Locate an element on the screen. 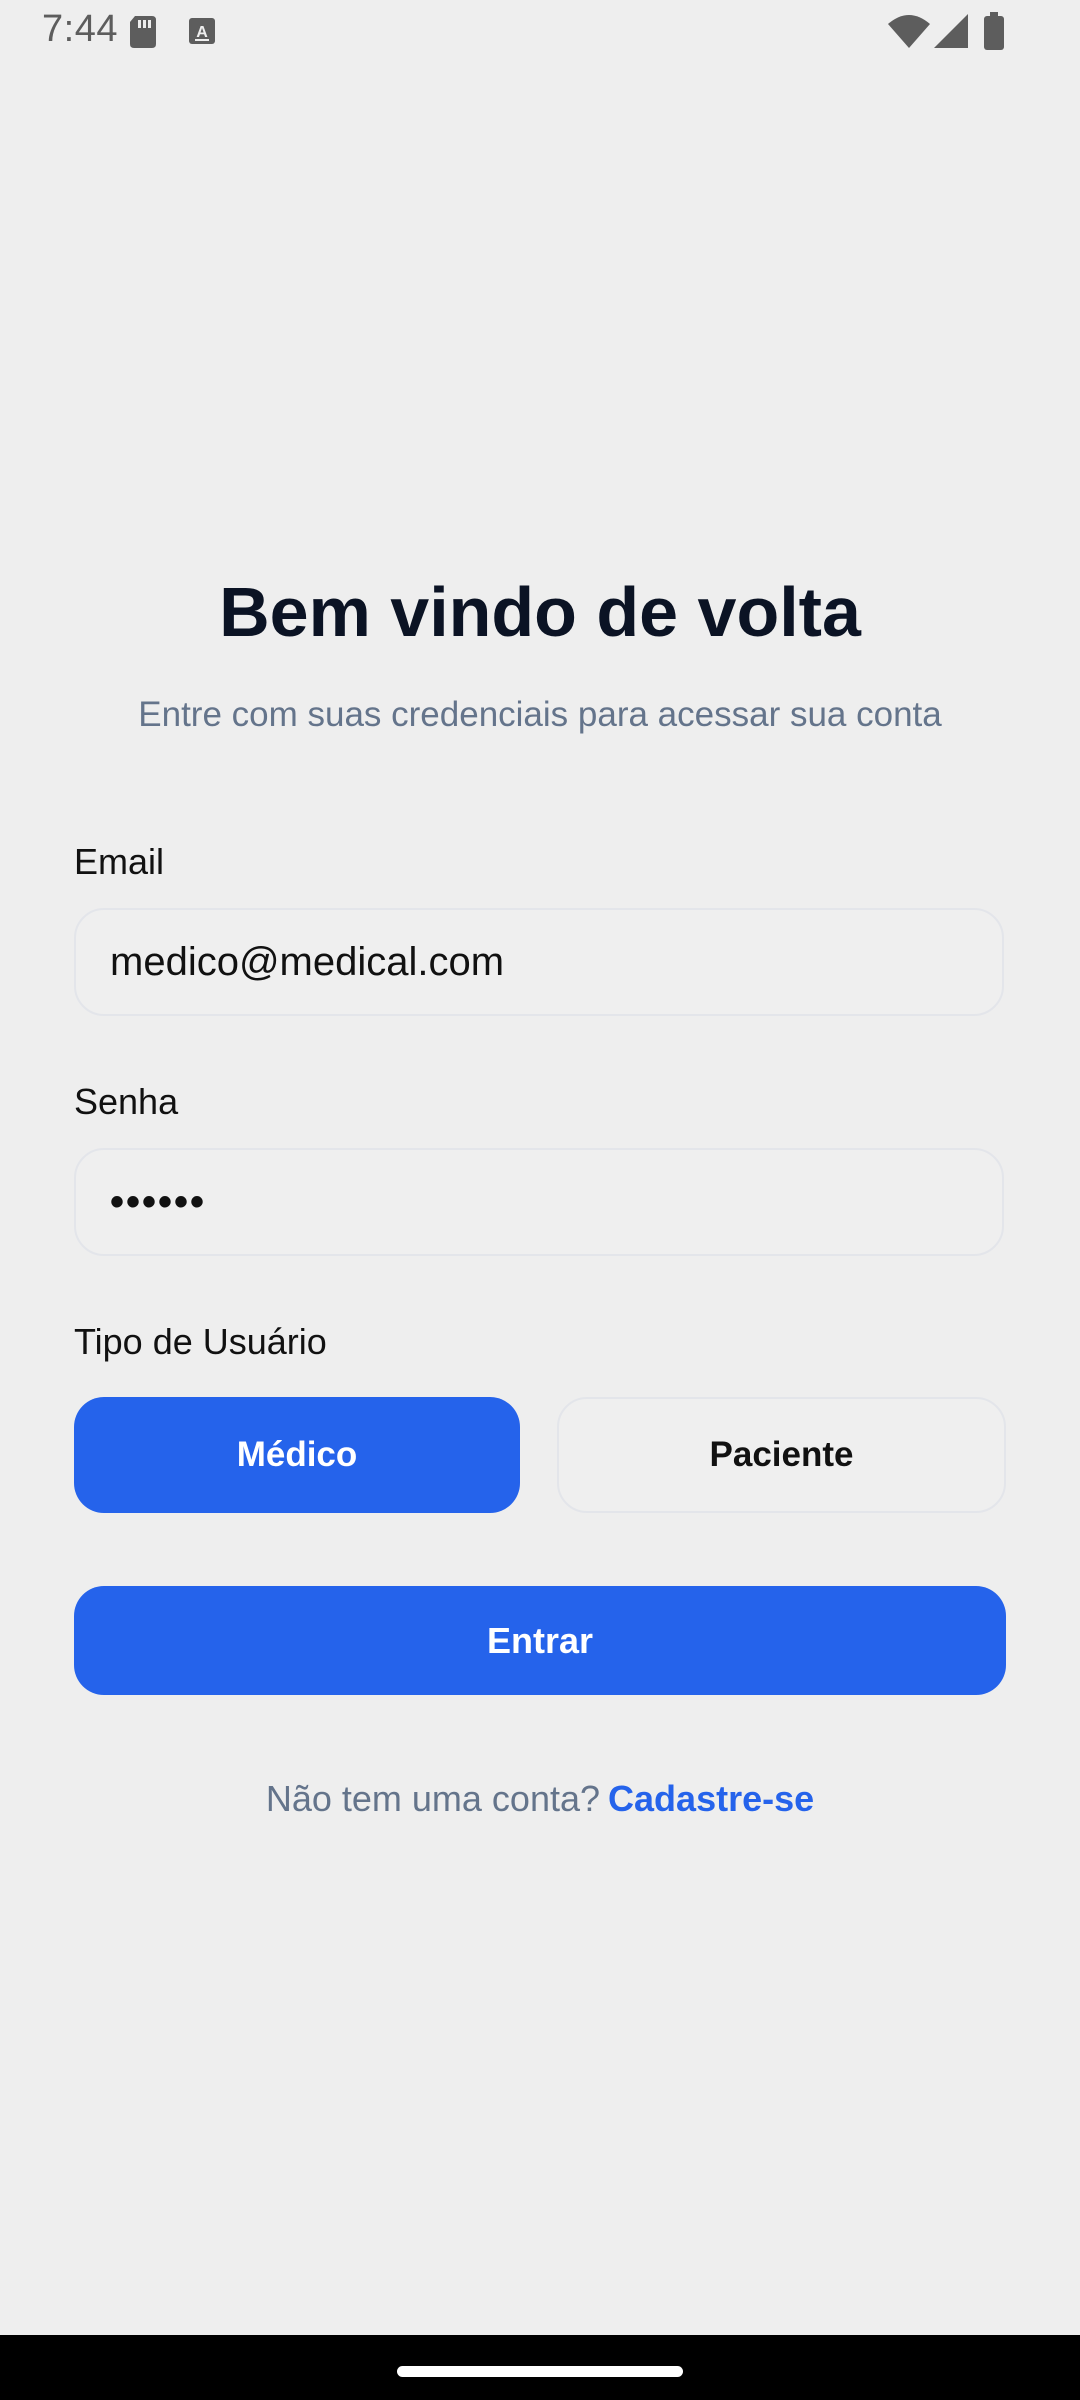 This screenshot has width=1080, height=2400. user-type-paciente-button: Paciente is located at coordinates (781, 1455).